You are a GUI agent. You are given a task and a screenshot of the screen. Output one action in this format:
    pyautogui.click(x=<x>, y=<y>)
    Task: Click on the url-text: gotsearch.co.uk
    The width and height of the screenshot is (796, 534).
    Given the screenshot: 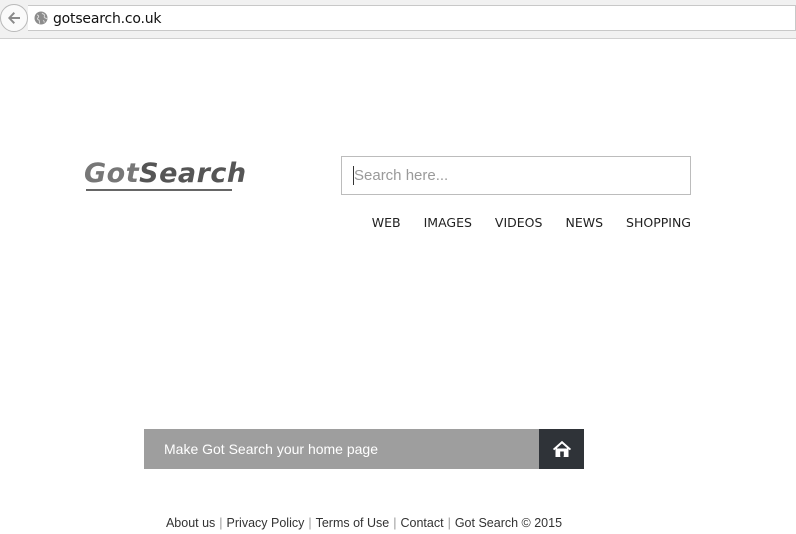 What is the action you would take?
    pyautogui.click(x=107, y=19)
    